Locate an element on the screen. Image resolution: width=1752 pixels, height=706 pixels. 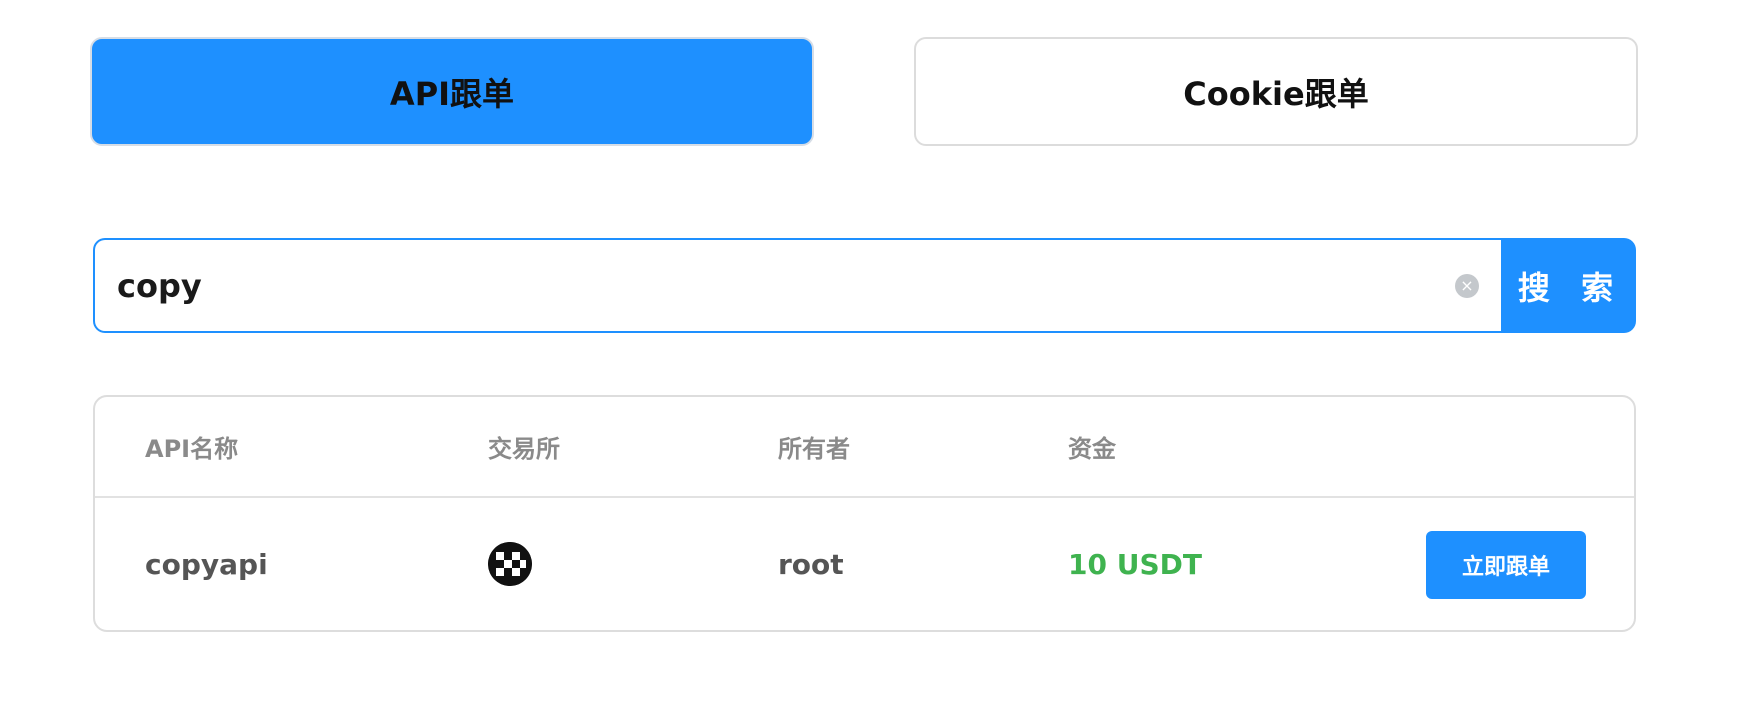
tab-cookie-copy-trading: Cookie跟单 is located at coordinates (1276, 91).